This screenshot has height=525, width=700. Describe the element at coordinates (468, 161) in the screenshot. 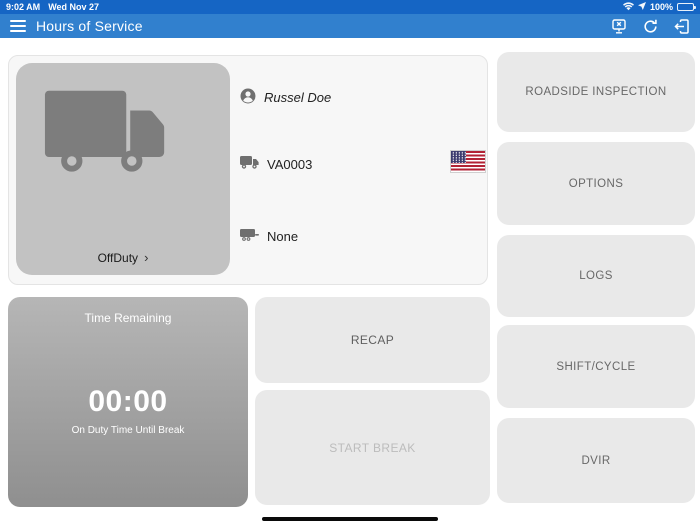

I see `us-flag-icon` at that location.